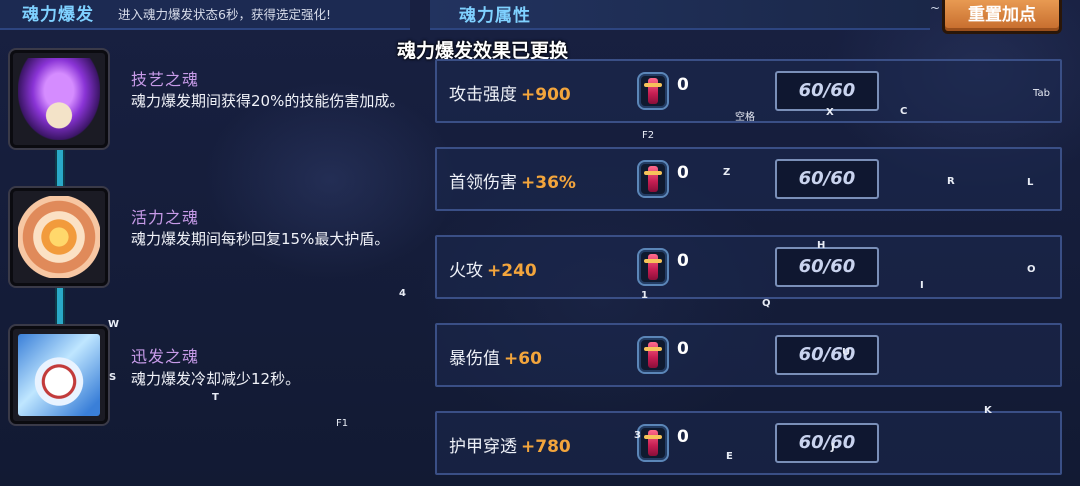 This screenshot has width=1080, height=486. What do you see at coordinates (402, 293) in the screenshot?
I see `key-hint: 4` at bounding box center [402, 293].